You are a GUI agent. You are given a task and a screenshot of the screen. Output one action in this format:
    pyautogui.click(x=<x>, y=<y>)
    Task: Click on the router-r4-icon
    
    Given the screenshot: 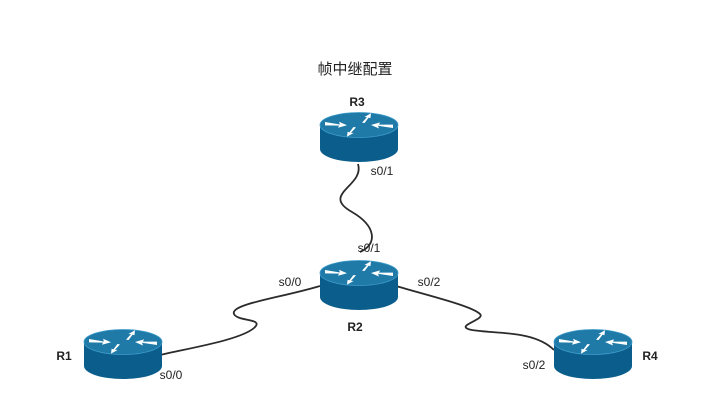 What is the action you would take?
    pyautogui.click(x=593, y=354)
    